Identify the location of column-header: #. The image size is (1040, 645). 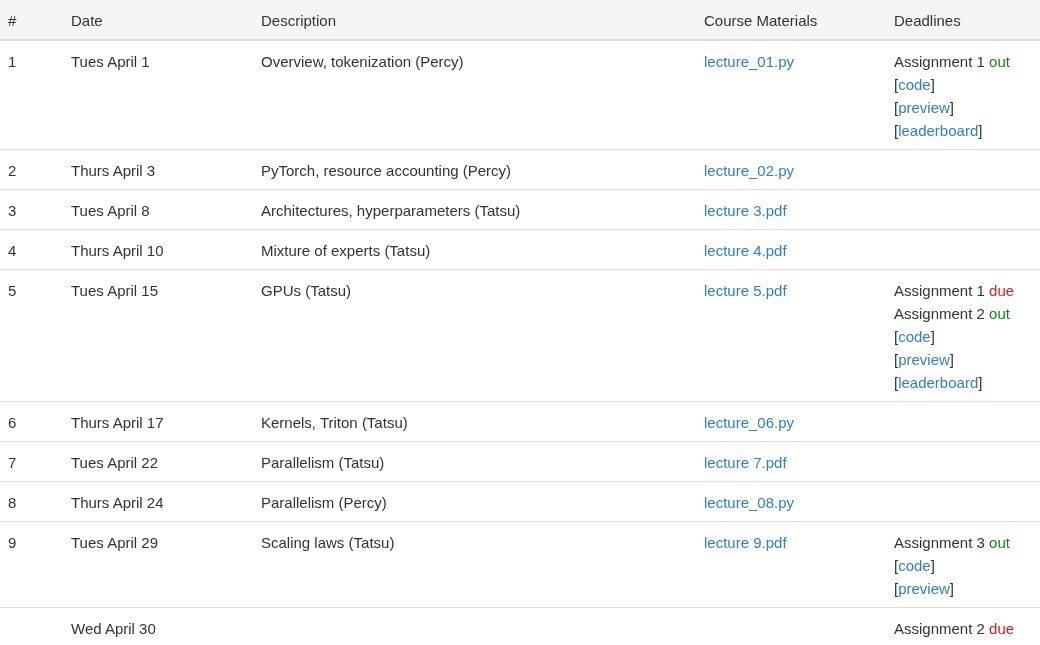
(31, 20).